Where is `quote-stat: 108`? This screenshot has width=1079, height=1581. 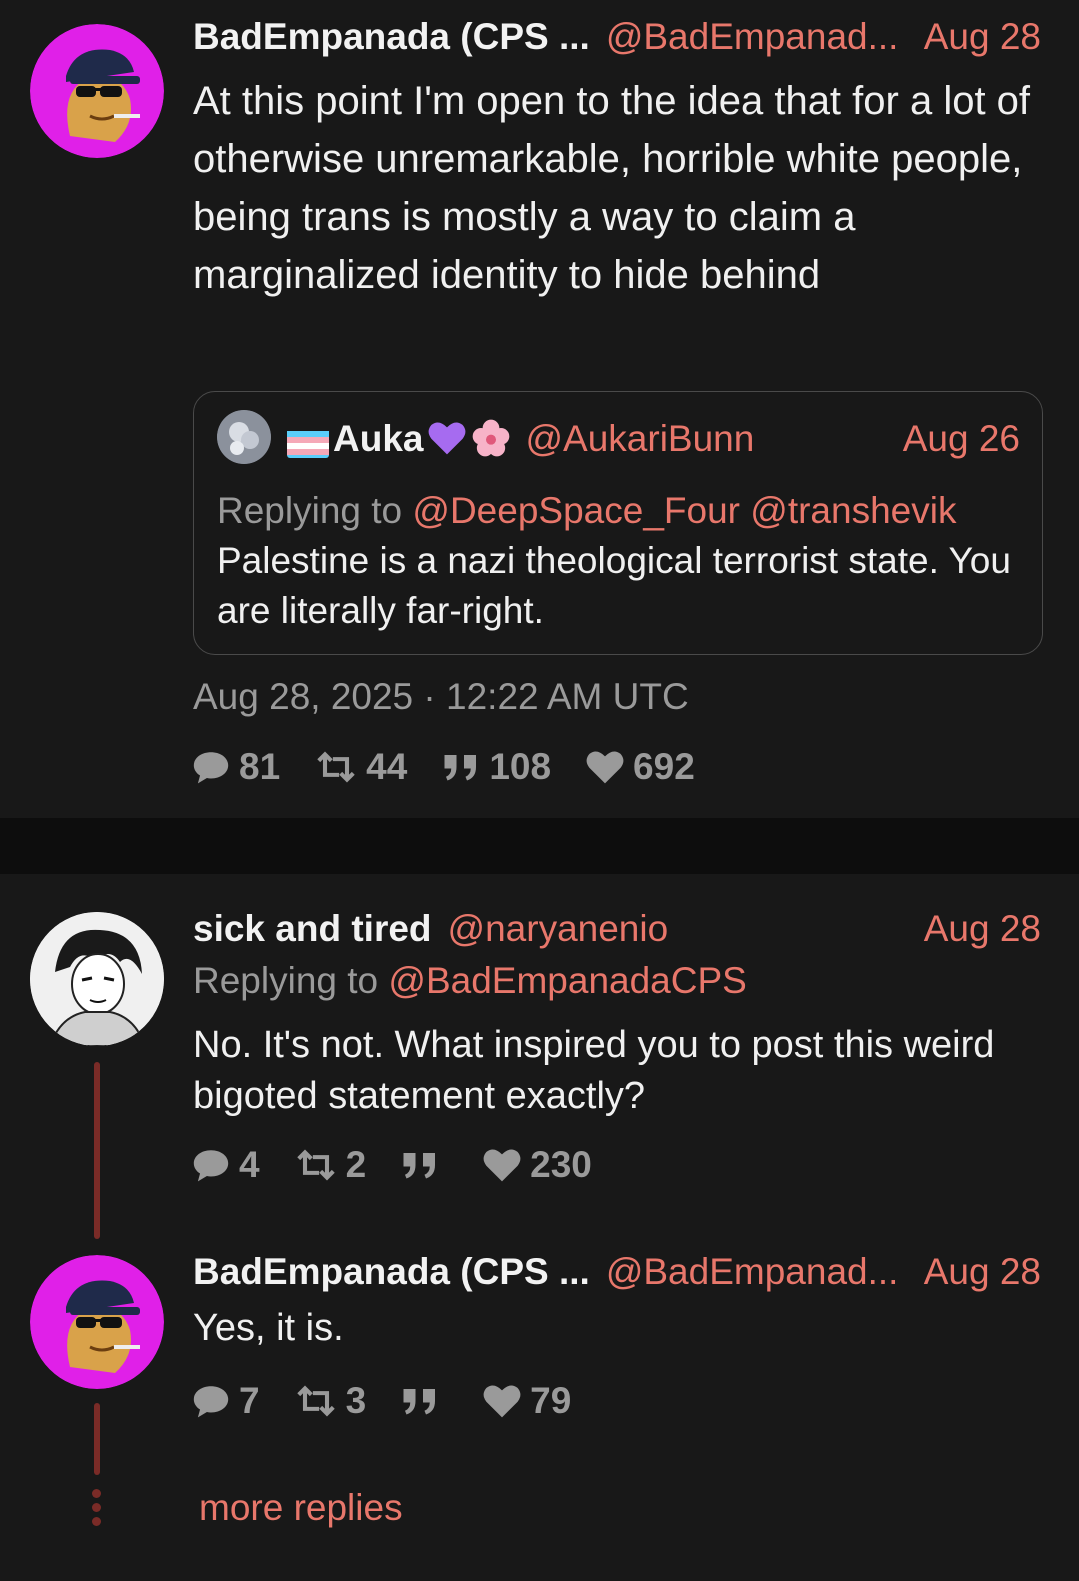 quote-stat: 108 is located at coordinates (496, 767).